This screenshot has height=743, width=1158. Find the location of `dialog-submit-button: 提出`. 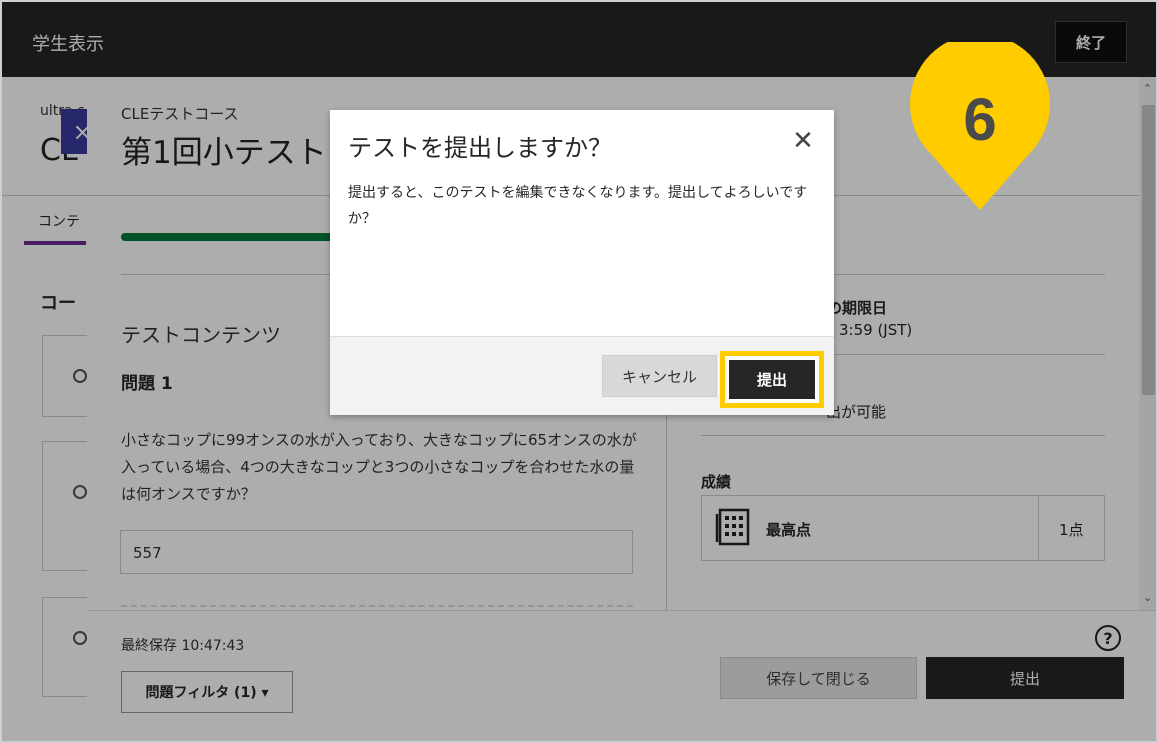

dialog-submit-button: 提出 is located at coordinates (772, 379).